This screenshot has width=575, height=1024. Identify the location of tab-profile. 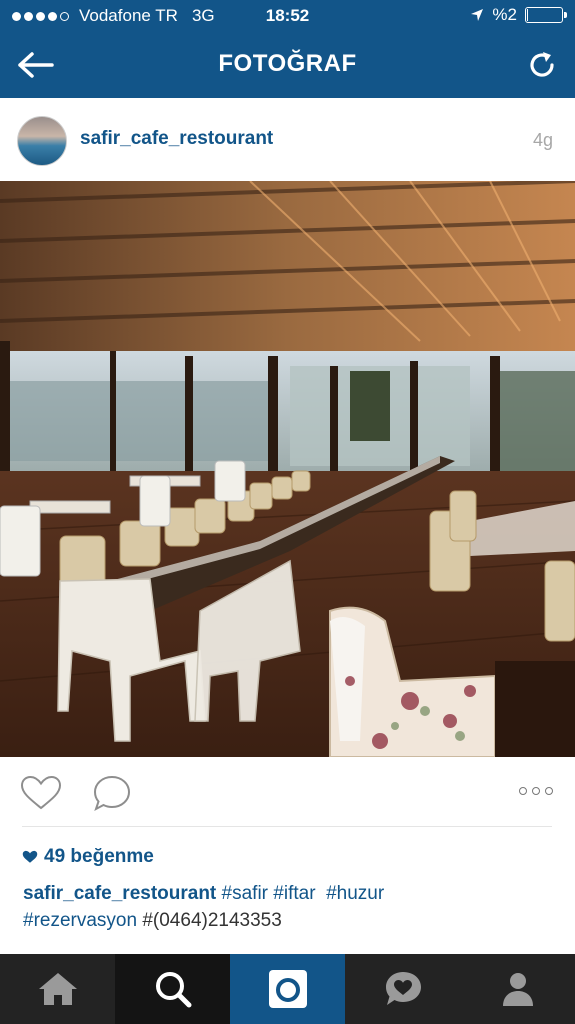
(517, 989).